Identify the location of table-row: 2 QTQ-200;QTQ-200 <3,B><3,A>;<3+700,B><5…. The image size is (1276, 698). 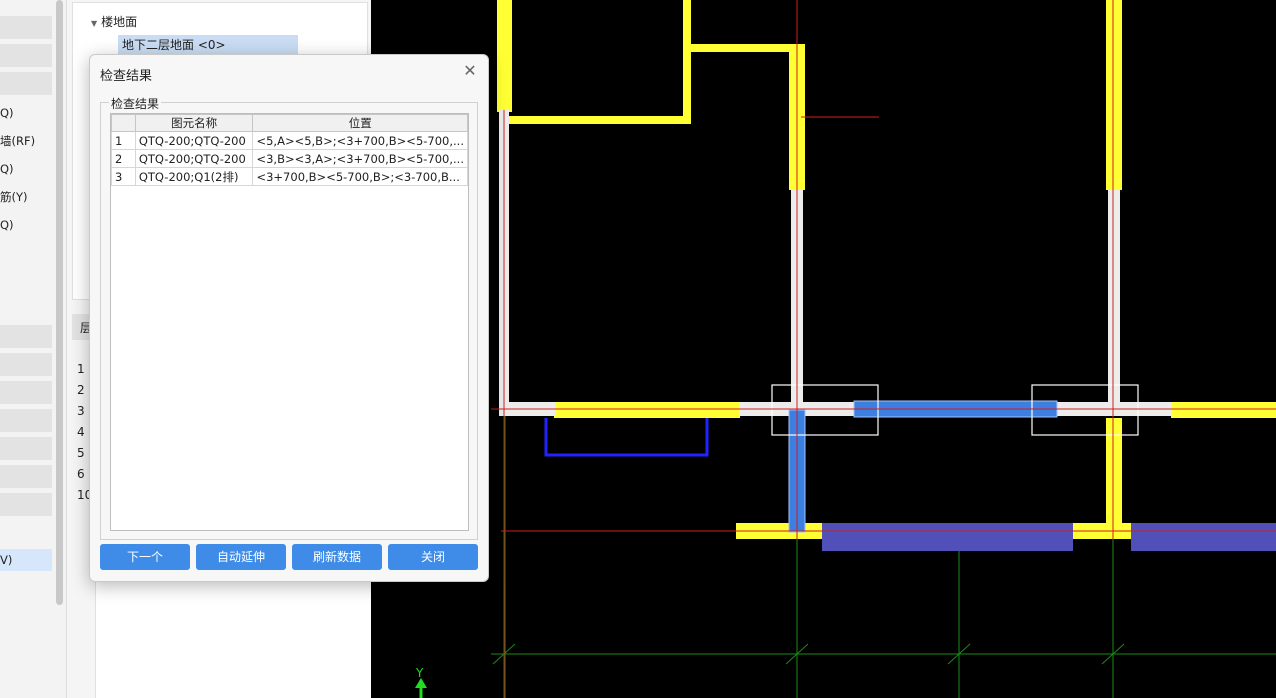
(289, 158).